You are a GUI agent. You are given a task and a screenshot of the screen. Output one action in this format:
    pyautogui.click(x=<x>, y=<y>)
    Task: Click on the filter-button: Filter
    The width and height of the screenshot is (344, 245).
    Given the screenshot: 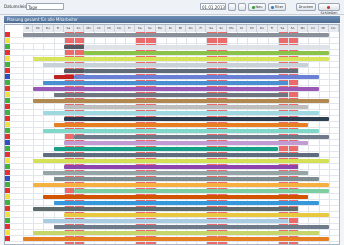 What is the action you would take?
    pyautogui.click(x=277, y=7)
    